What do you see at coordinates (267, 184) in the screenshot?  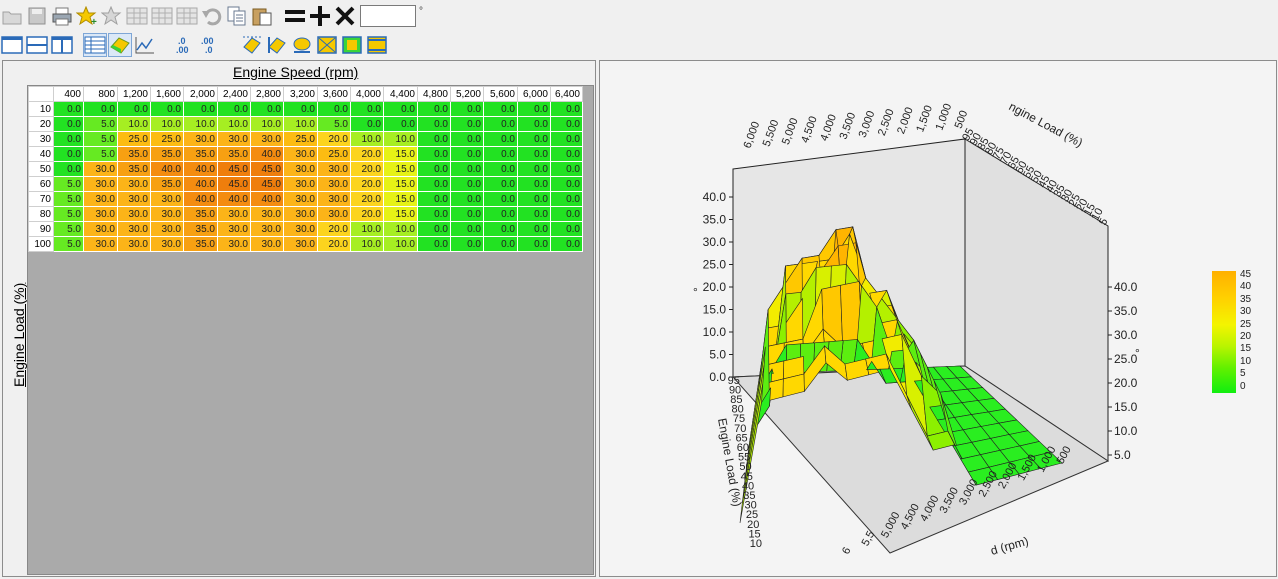 I see `table-cell: 45.0` at bounding box center [267, 184].